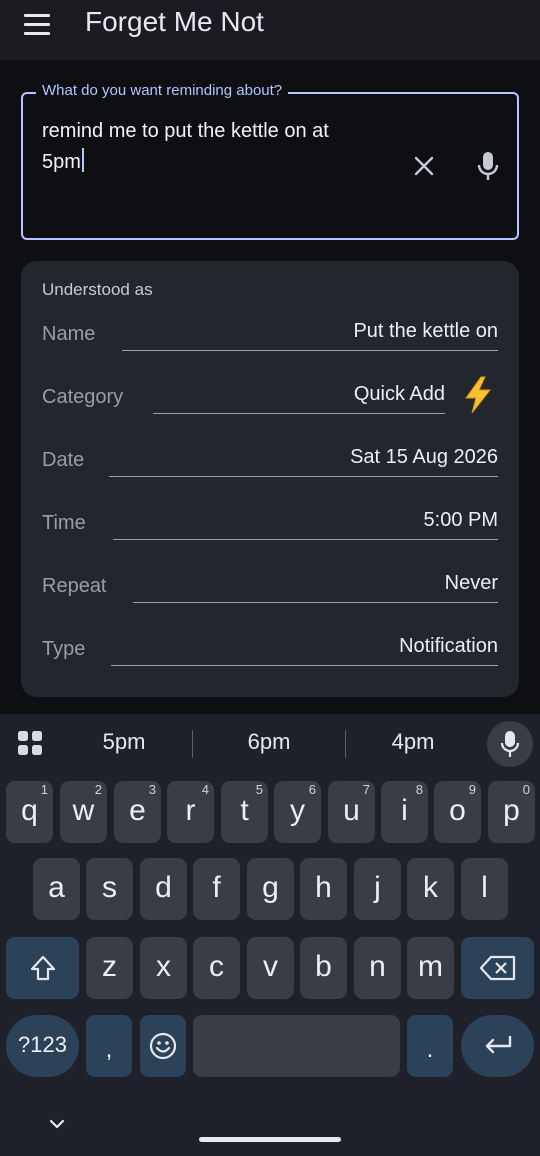 The image size is (540, 1156). I want to click on type-label: Type, so click(64, 649).